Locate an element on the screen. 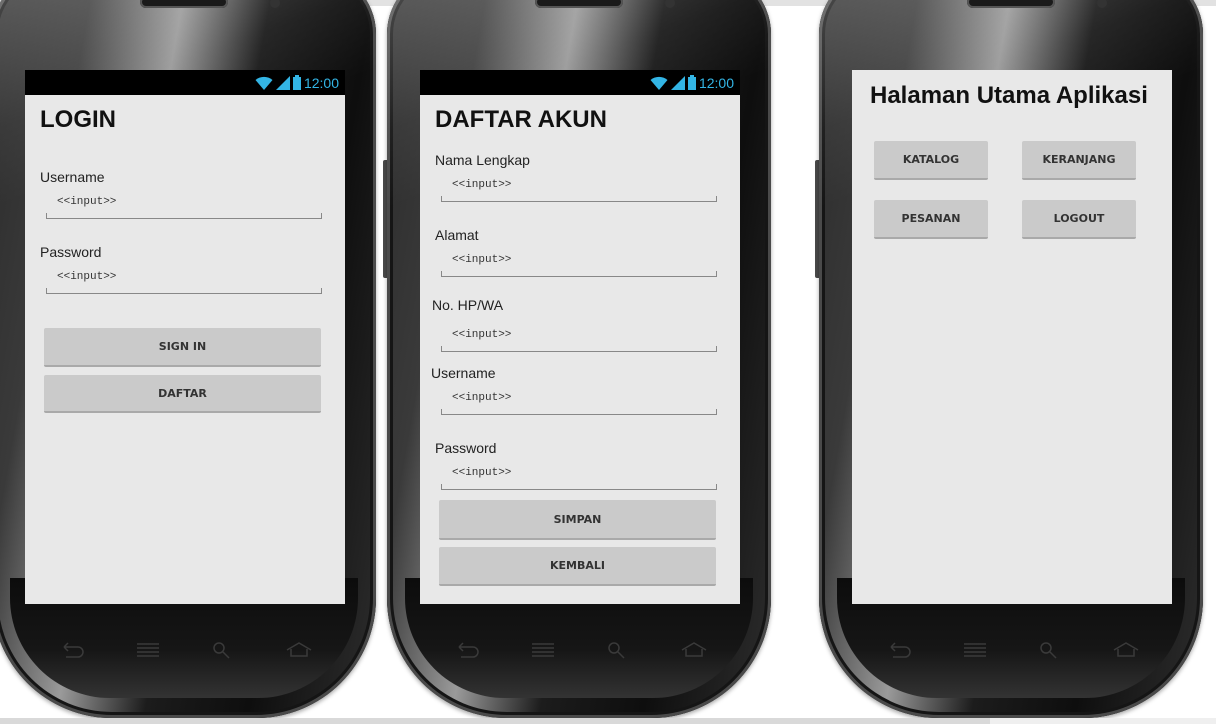 Image resolution: width=1216 pixels, height=724 pixels. katalog-button: KATALOG is located at coordinates (931, 160).